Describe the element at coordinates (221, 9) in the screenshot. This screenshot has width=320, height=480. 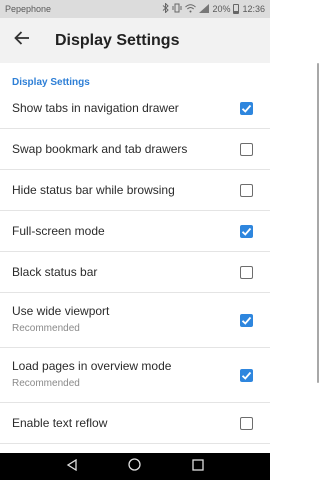
I see `battery-percent: 20%` at that location.